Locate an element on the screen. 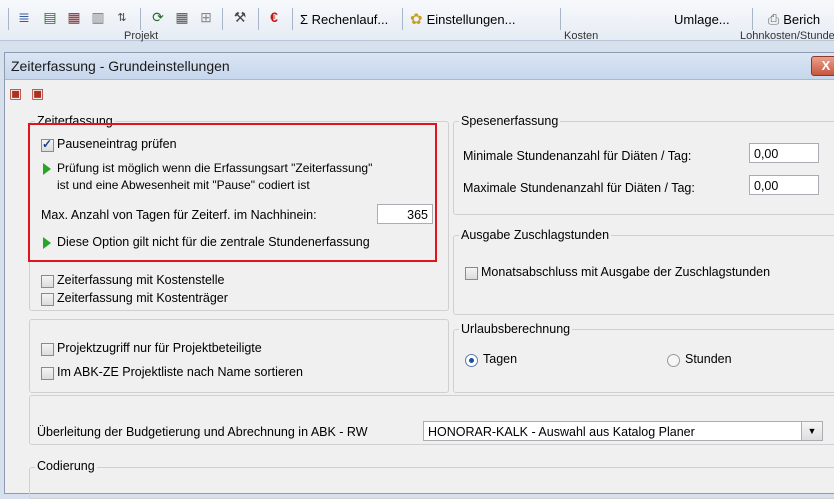 This screenshot has width=834, height=499. radio-dot-icon is located at coordinates (471, 360).